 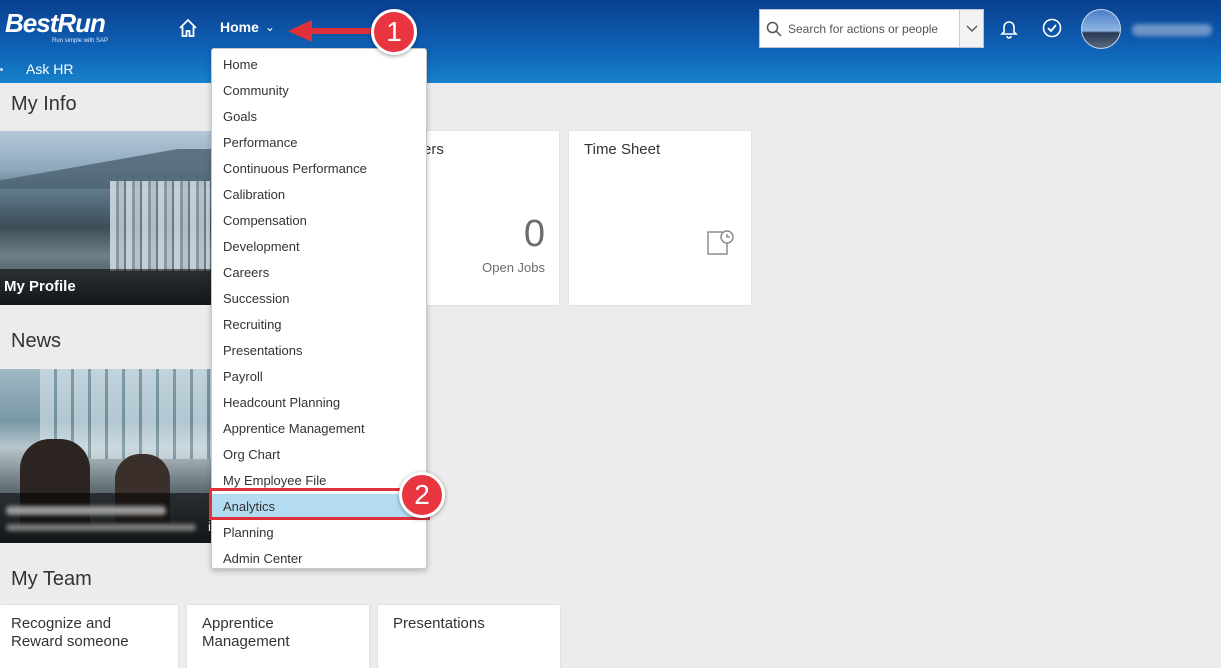 I want to click on apprentice-management-tile: Apprentice Management, so click(x=278, y=636).